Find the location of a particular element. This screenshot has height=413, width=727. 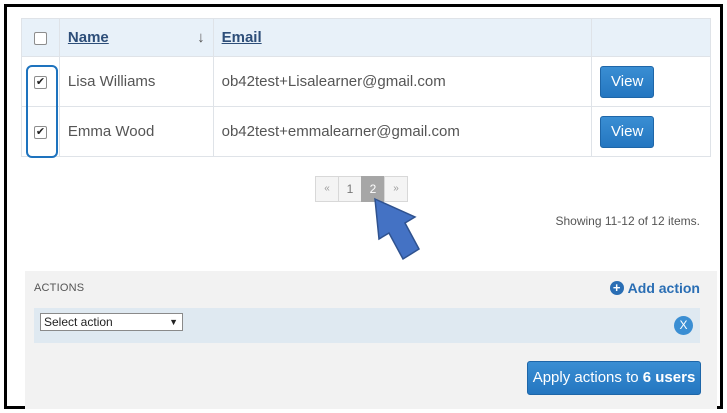

action-row: Select action ▼ X is located at coordinates (367, 325).